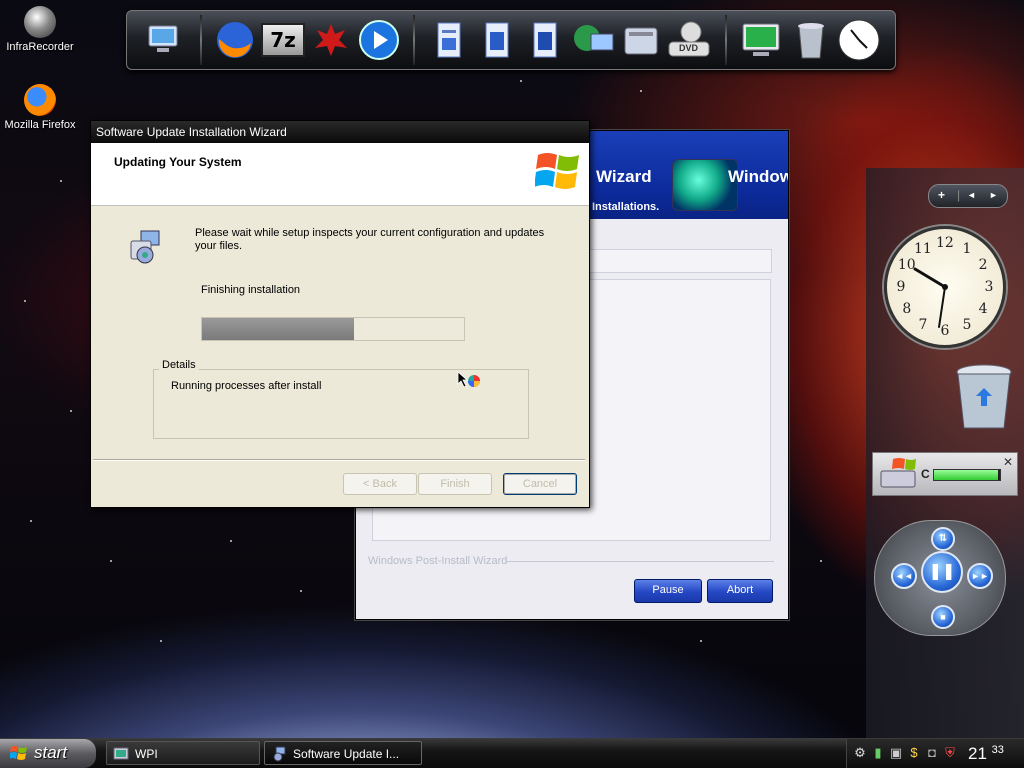  Describe the element at coordinates (624, 176) in the screenshot. I see `wpi-banner-title: Wizard` at that location.